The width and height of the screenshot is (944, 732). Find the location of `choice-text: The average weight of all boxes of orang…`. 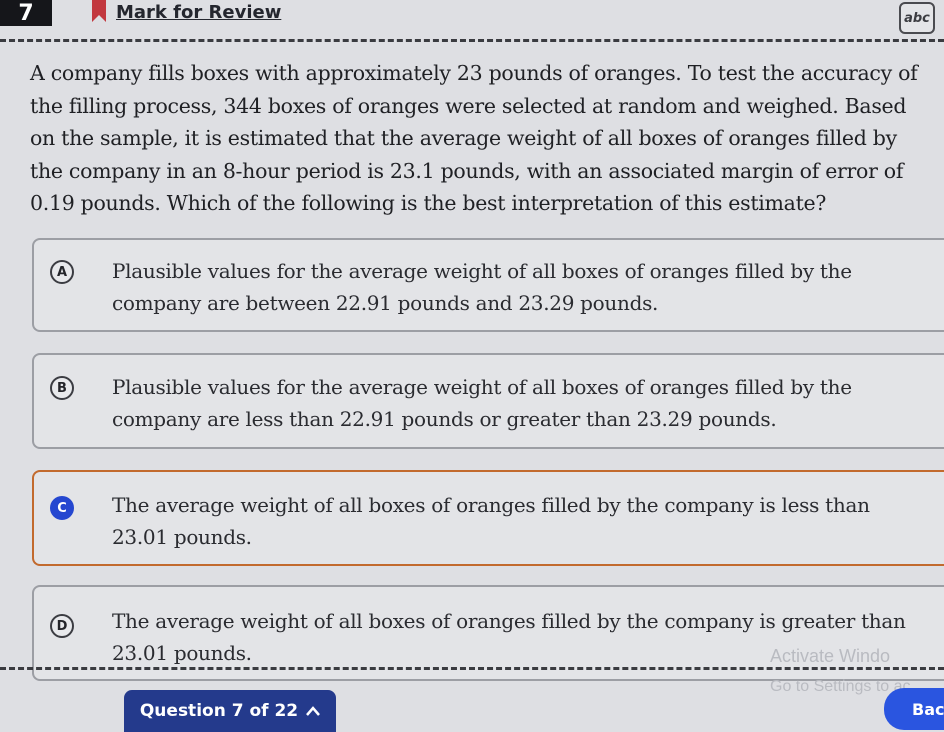

choice-text: The average weight of all boxes of orang… is located at coordinates (491, 521).